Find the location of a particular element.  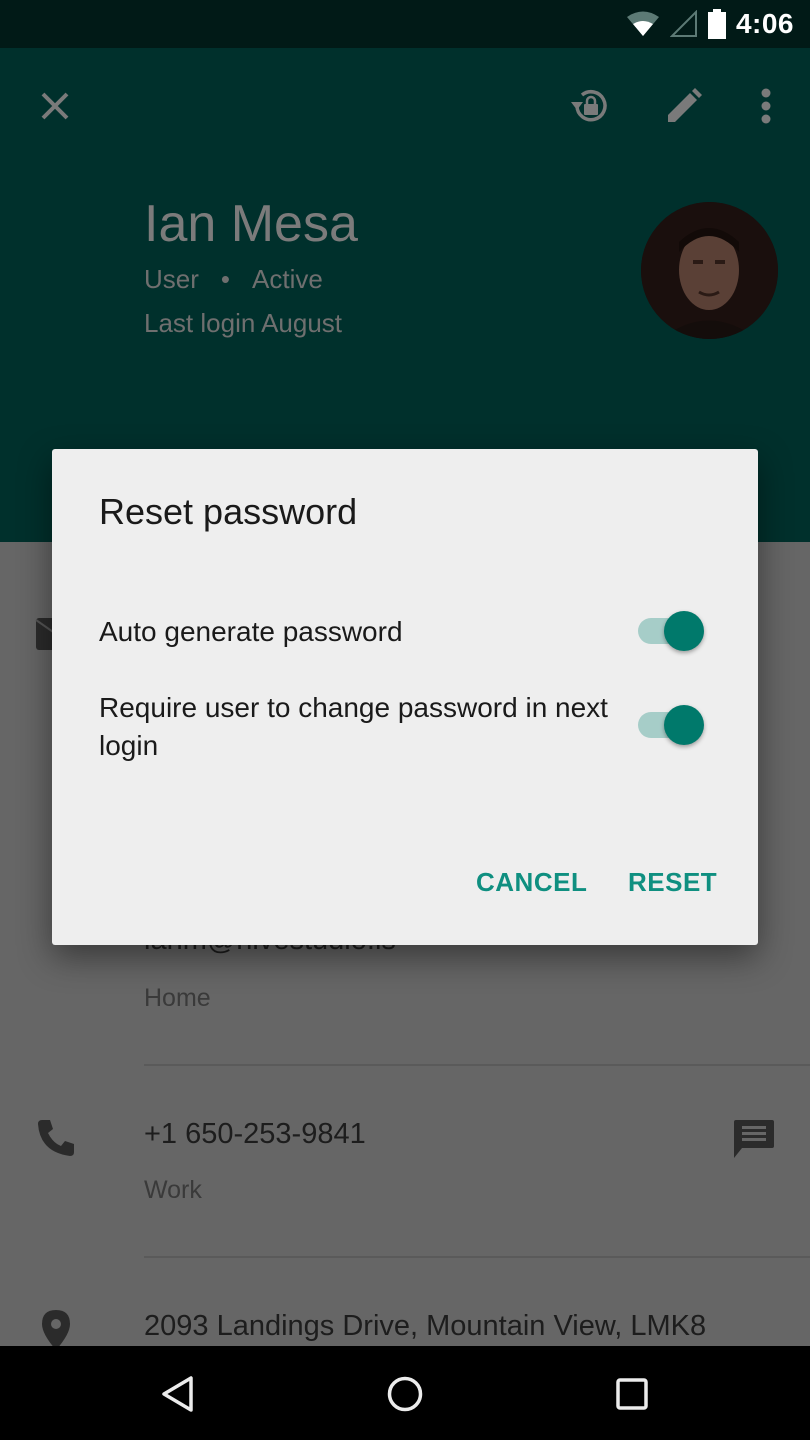

phone-value: +1 650-253-9841 is located at coordinates (255, 1134).